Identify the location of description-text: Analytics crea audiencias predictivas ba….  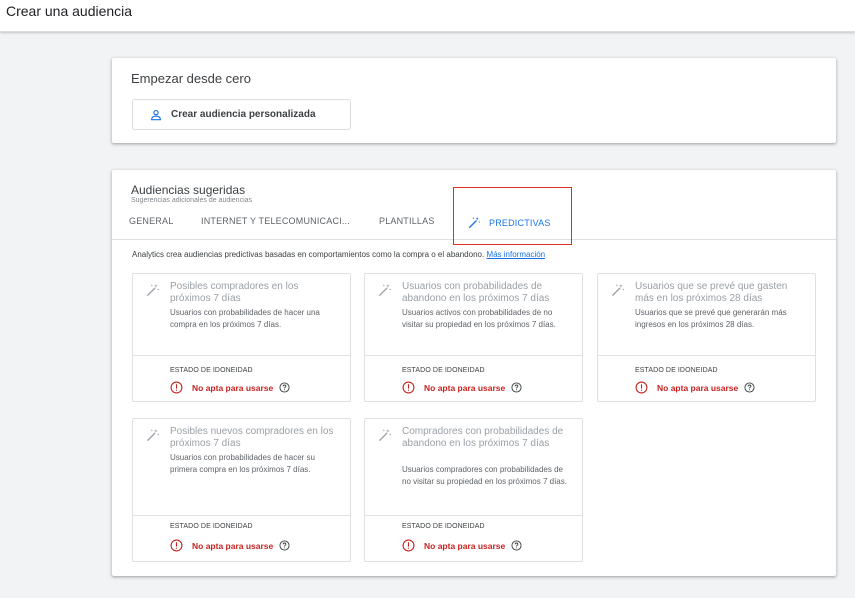
(308, 254).